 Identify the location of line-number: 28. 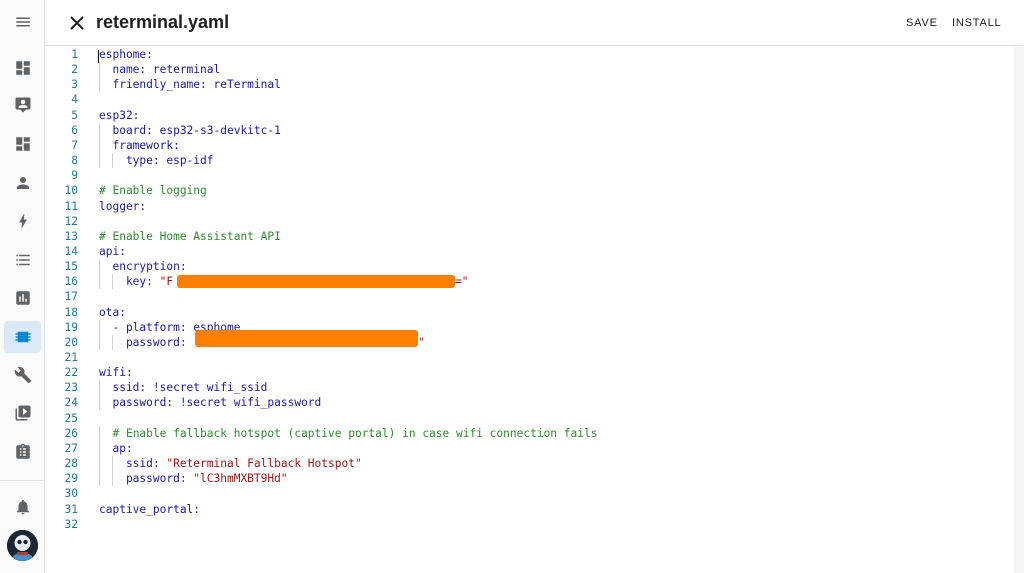
(71, 464).